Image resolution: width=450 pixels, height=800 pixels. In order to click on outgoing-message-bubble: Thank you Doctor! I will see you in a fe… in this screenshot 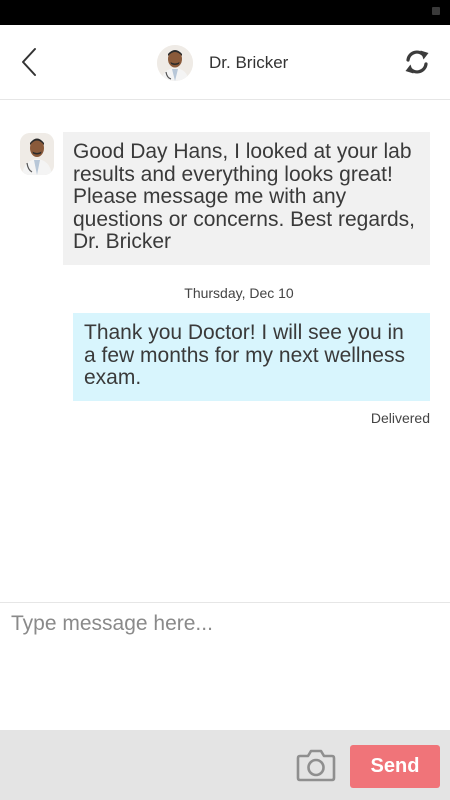, I will do `click(251, 357)`.